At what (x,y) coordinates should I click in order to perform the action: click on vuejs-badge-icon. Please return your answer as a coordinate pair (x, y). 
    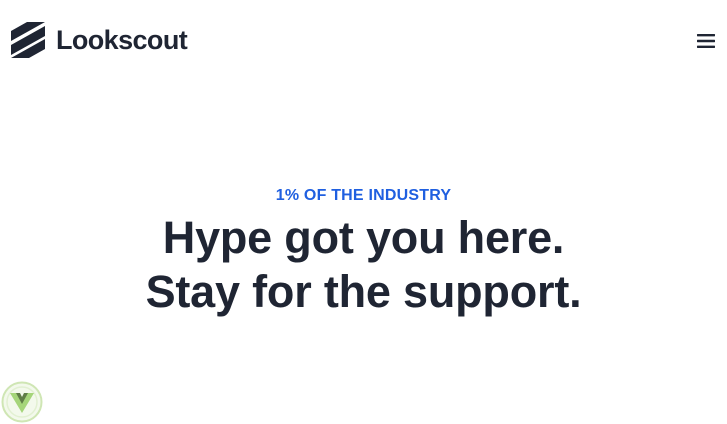
    Looking at the image, I should click on (22, 402).